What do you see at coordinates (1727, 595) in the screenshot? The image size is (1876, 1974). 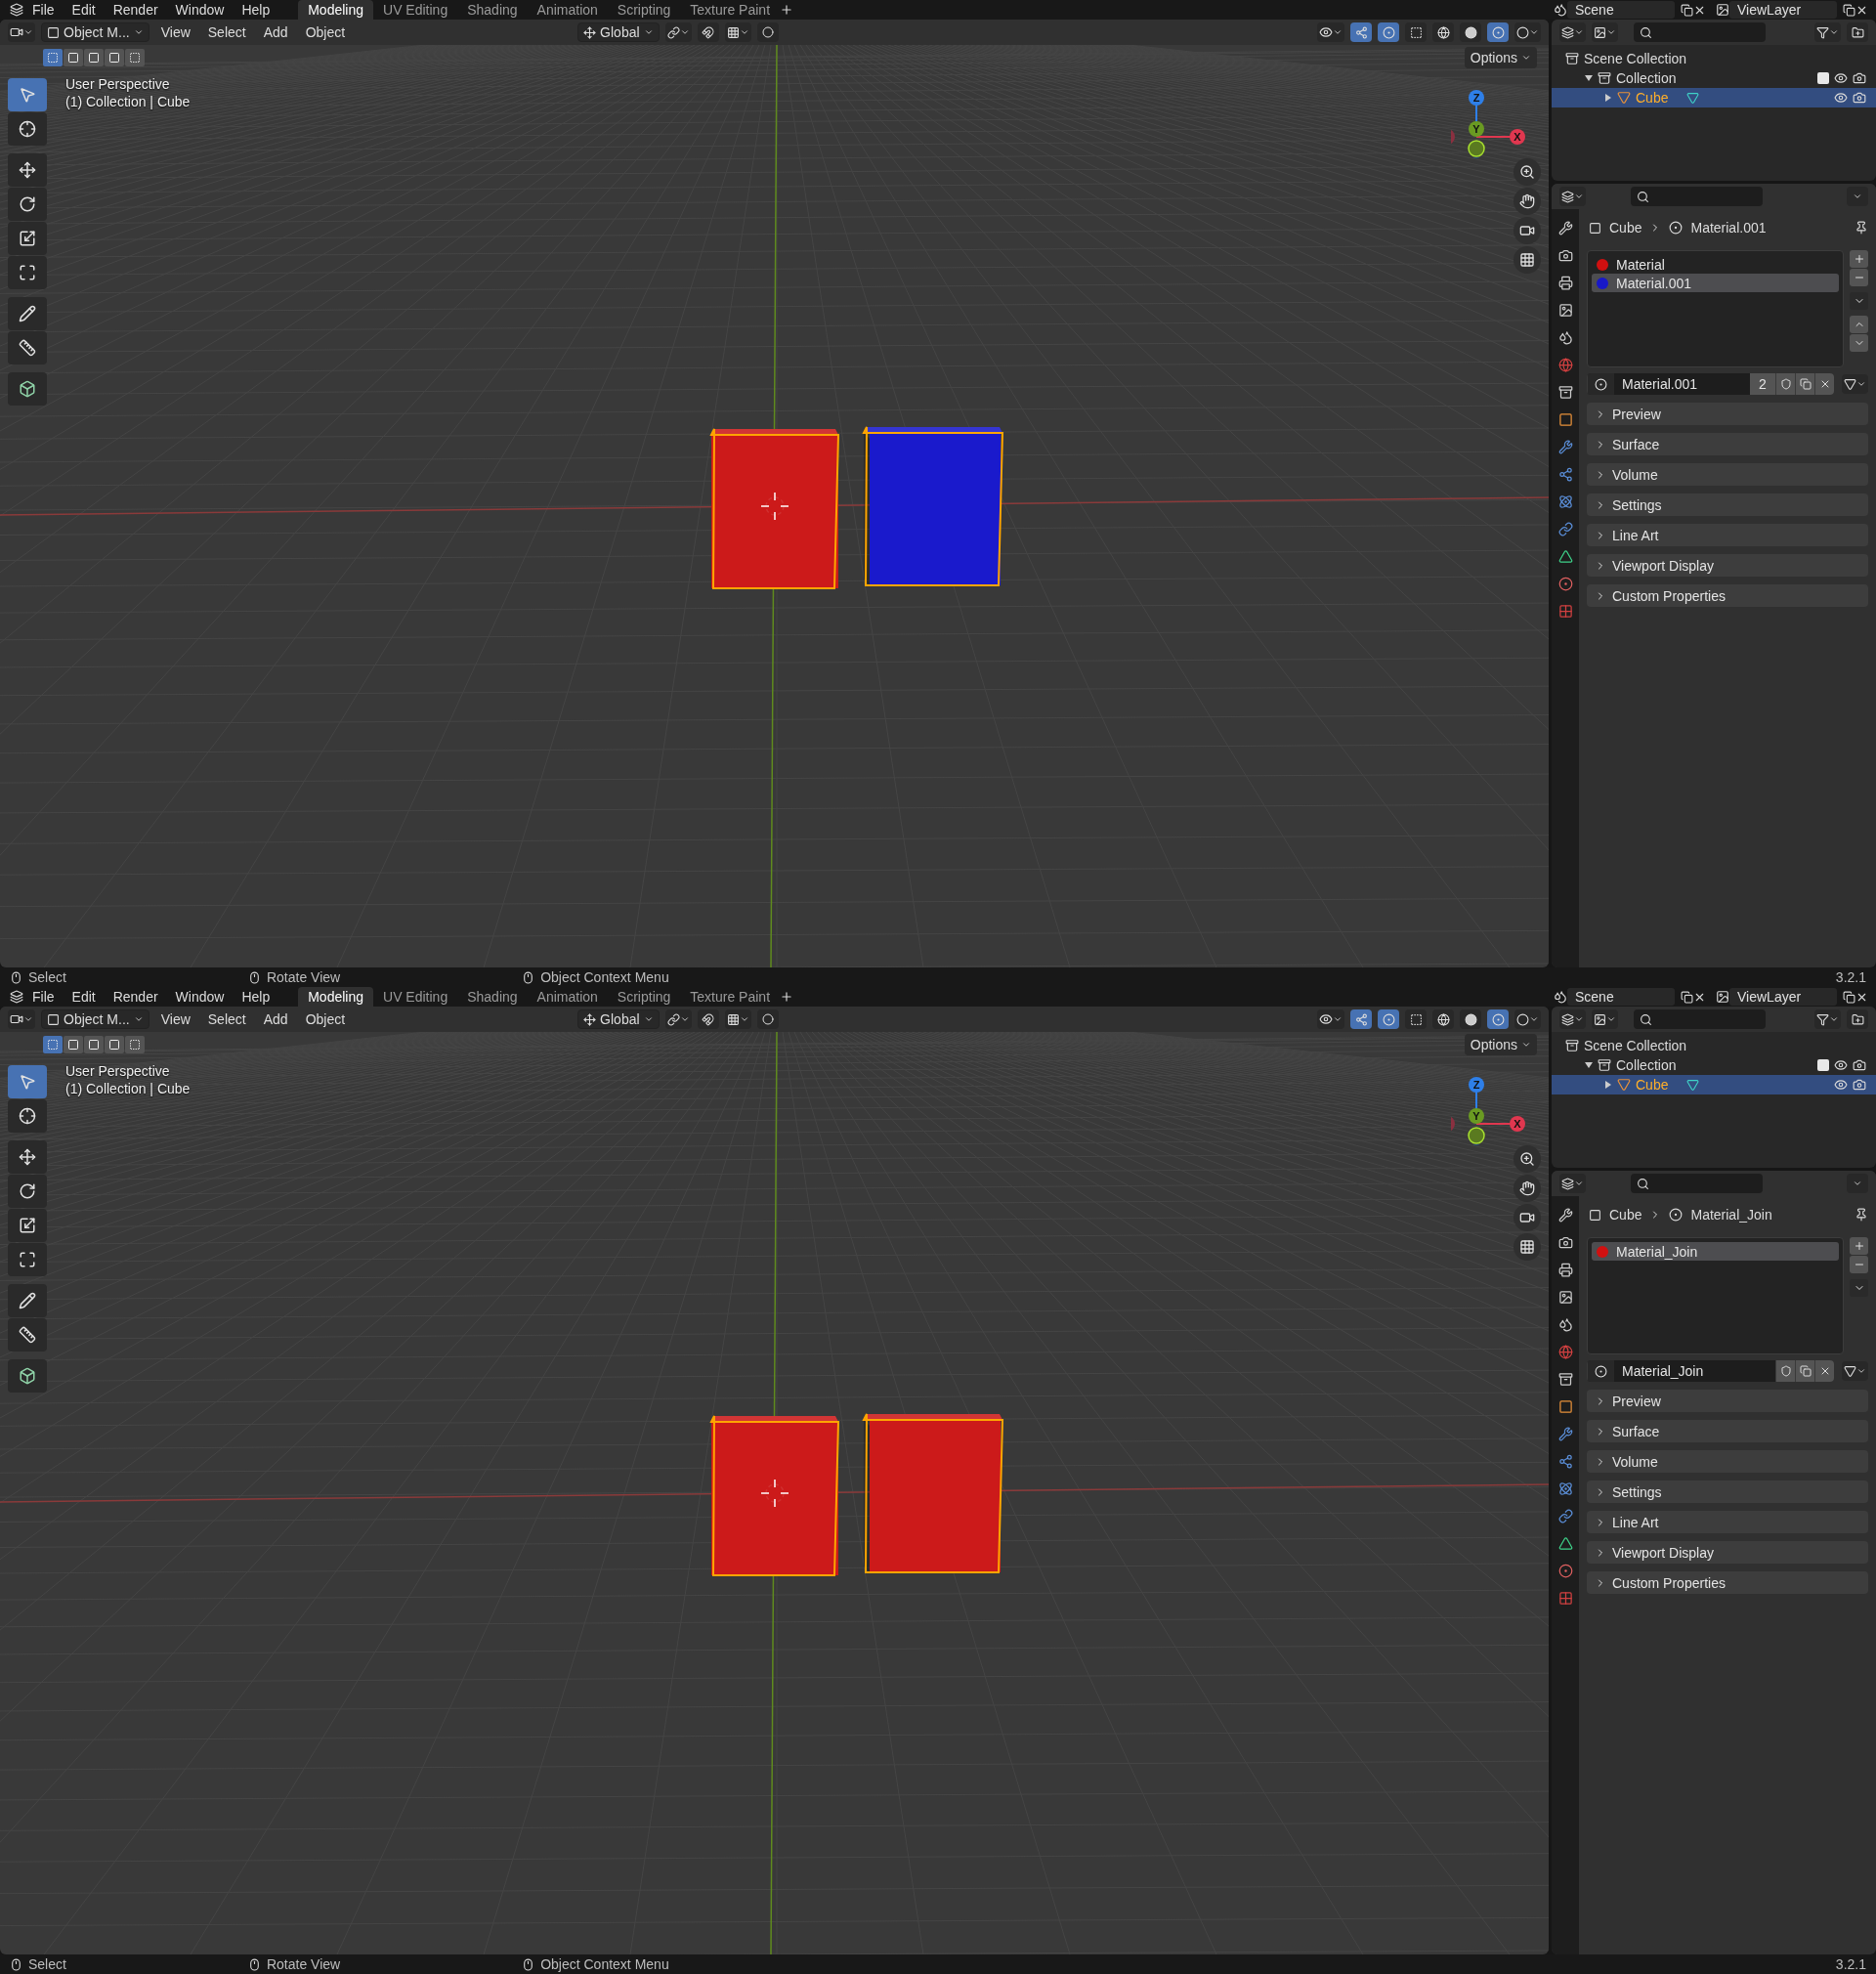 I see `collapsed-panel: Custom Properties` at bounding box center [1727, 595].